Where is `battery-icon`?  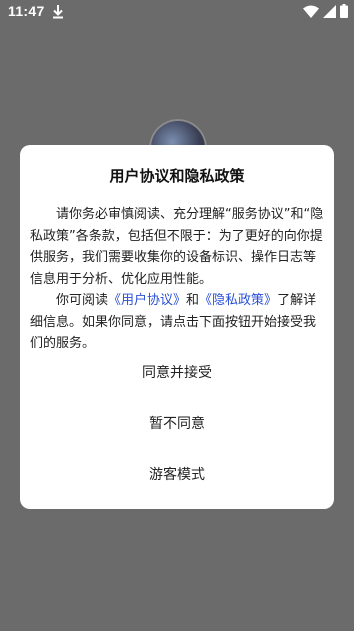
battery-icon is located at coordinates (344, 11).